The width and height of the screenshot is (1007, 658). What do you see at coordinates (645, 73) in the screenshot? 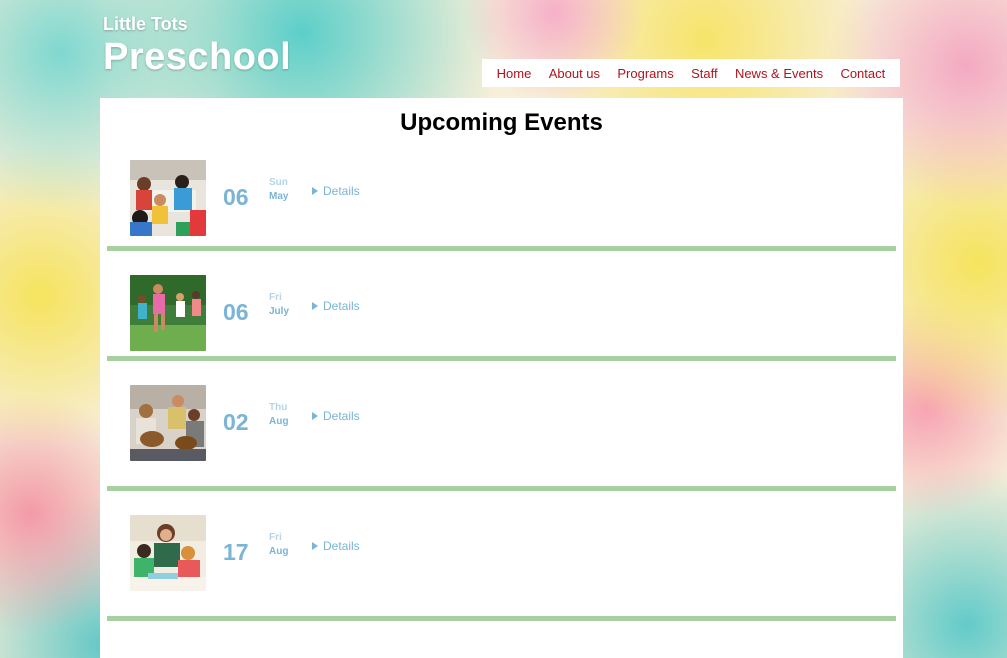
I see `nav-programs: Programs` at bounding box center [645, 73].